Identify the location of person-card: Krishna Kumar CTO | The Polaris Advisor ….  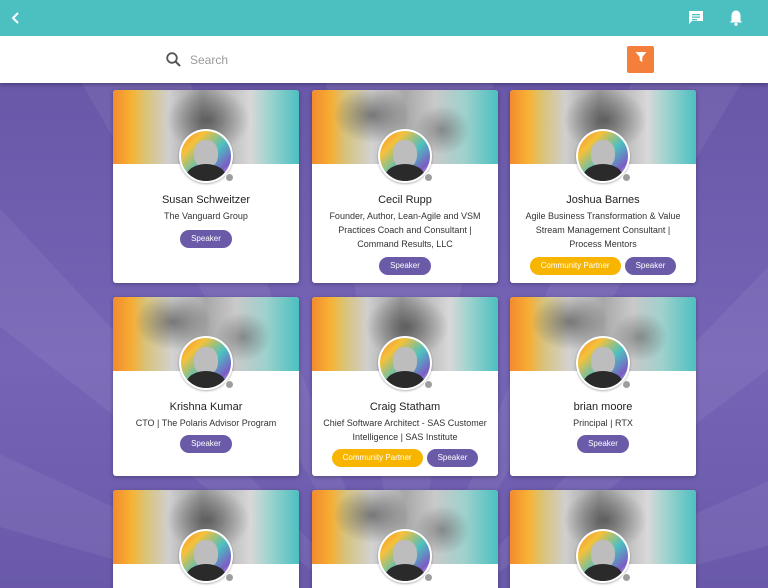
(206, 386).